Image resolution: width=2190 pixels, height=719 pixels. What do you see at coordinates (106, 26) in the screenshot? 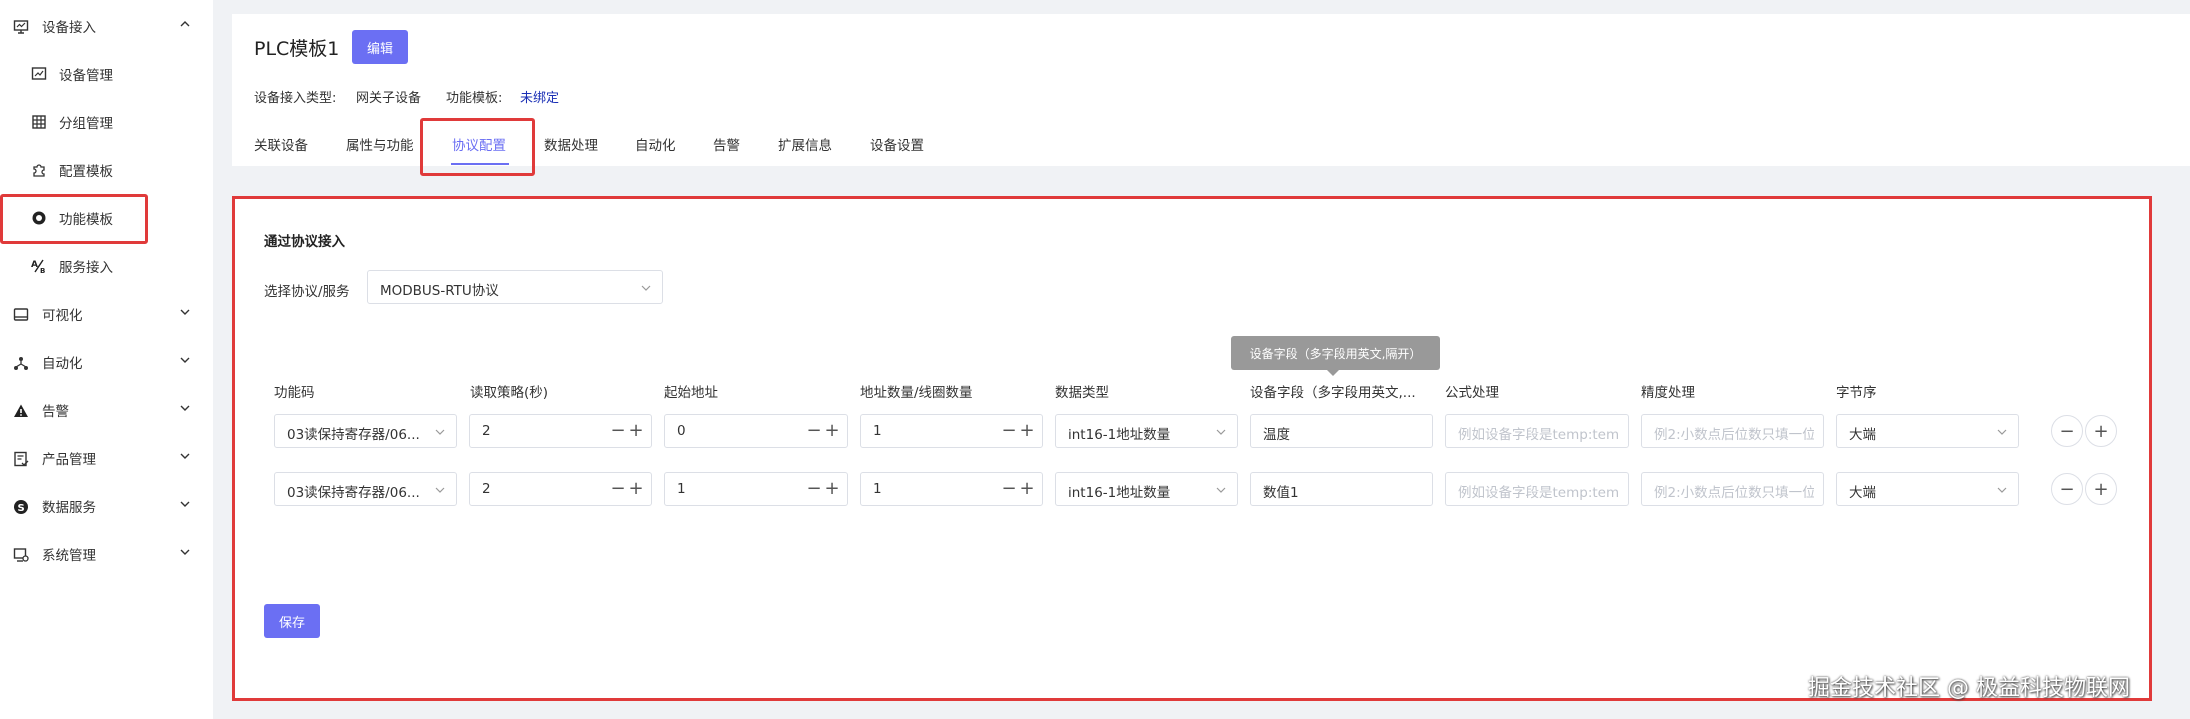
I see `sidebar-group-device-access: 设备接入` at bounding box center [106, 26].